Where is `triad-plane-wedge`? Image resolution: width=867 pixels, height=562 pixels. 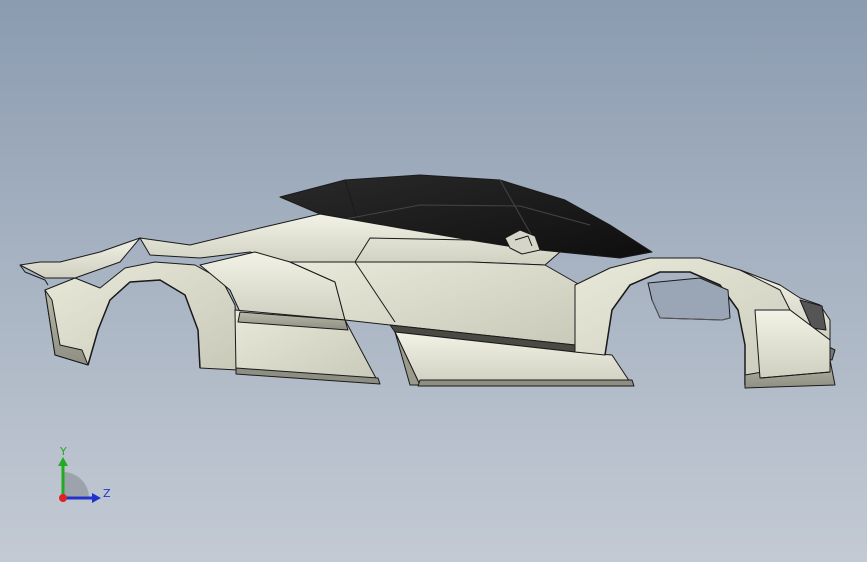
triad-plane-wedge is located at coordinates (76, 485).